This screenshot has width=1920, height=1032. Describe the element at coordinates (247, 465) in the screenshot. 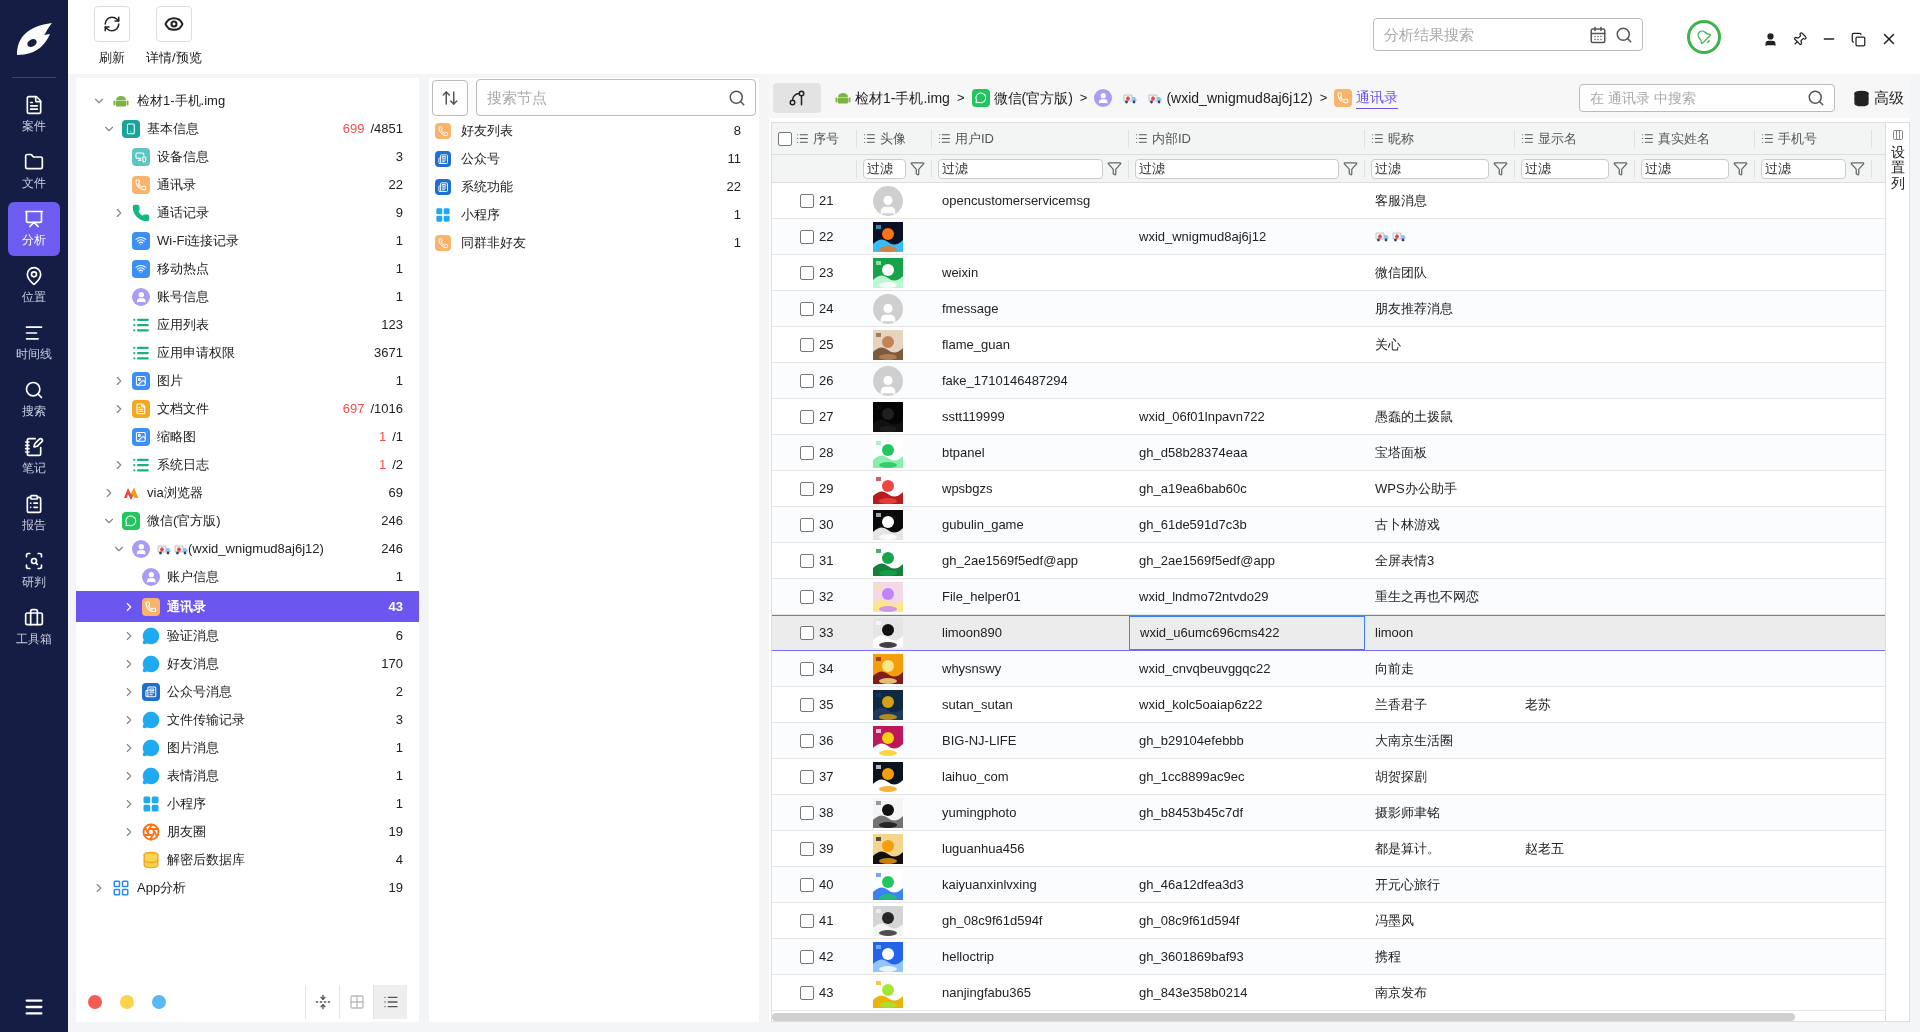

I see `tree-item: 系统日志 1 /2` at that location.